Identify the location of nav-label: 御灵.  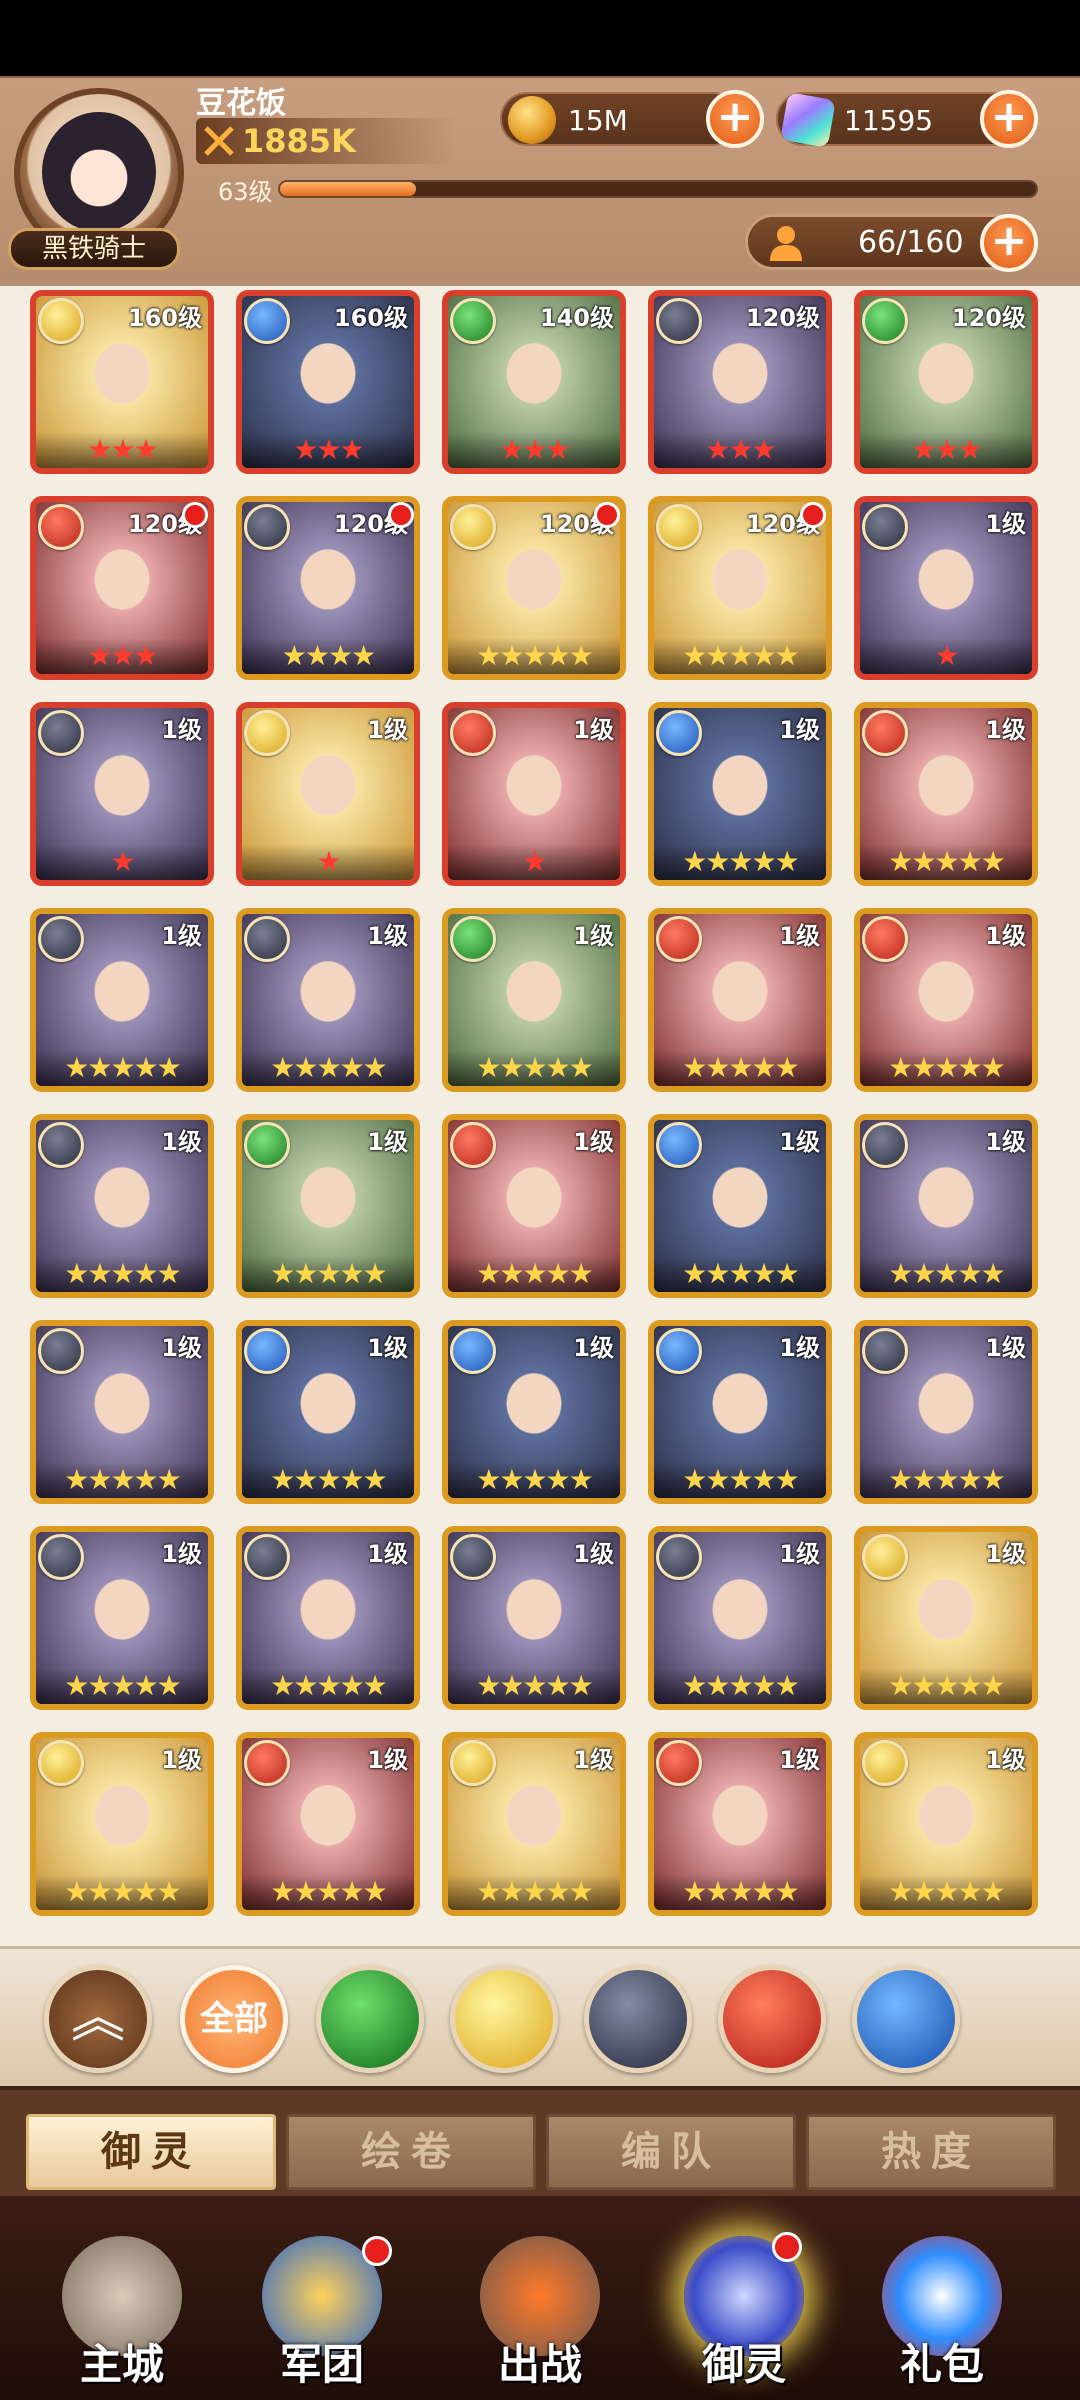
(743, 2364).